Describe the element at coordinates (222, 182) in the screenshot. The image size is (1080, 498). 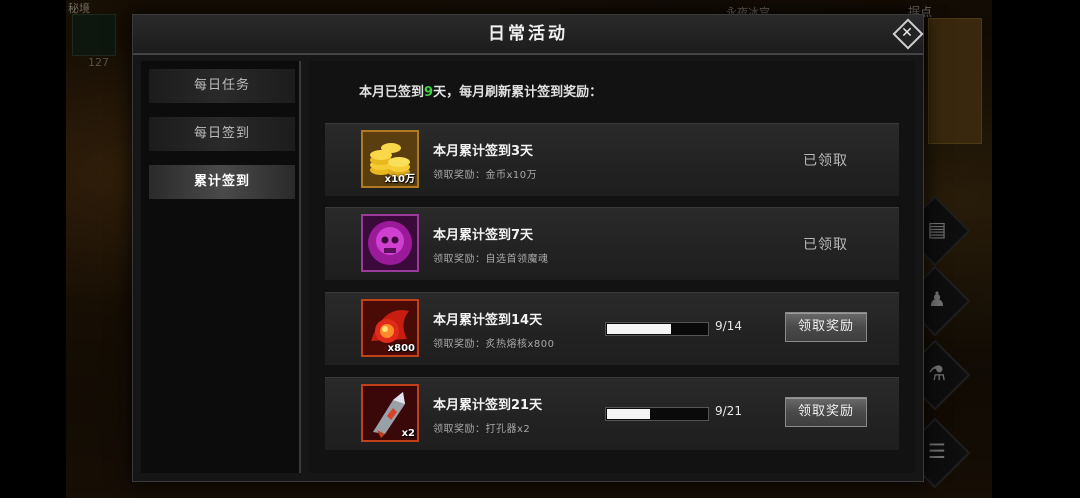
I see `tab-cumulative-signin: 累计签到` at that location.